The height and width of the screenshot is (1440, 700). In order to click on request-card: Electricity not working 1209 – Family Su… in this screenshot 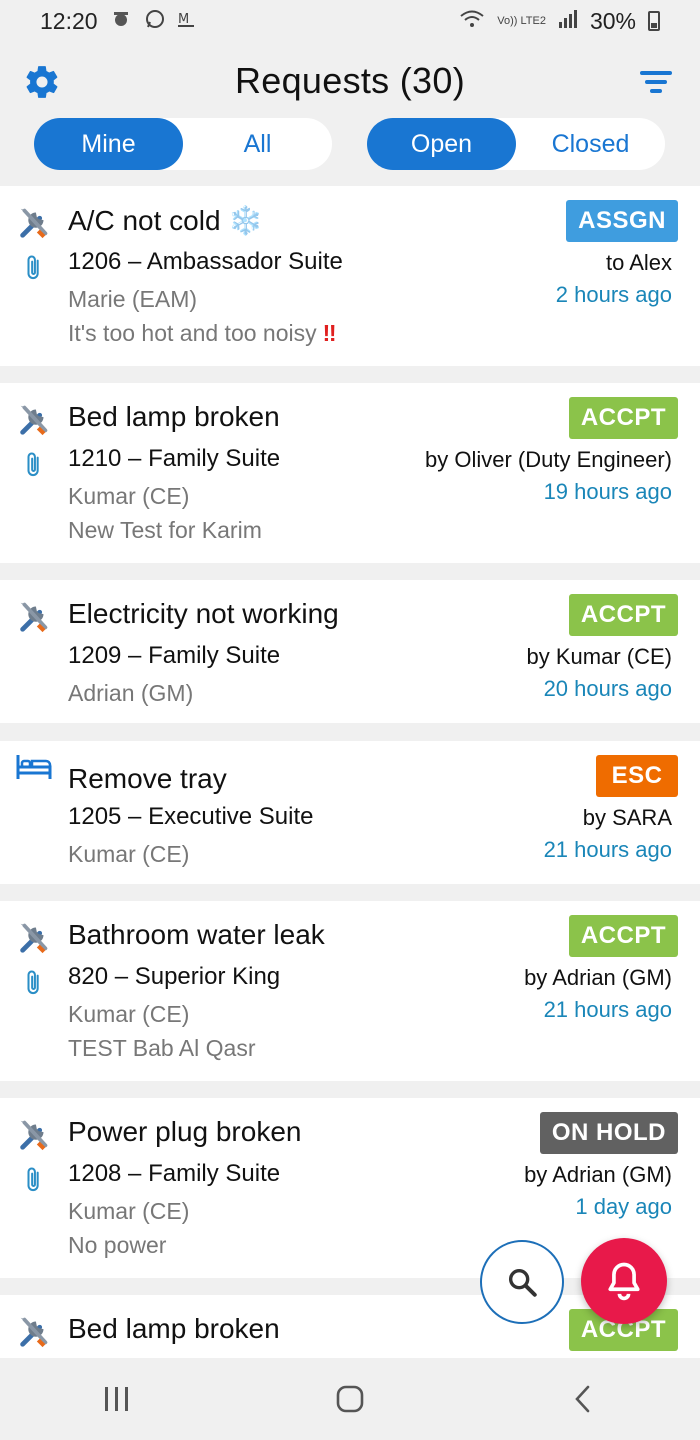, I will do `click(350, 651)`.